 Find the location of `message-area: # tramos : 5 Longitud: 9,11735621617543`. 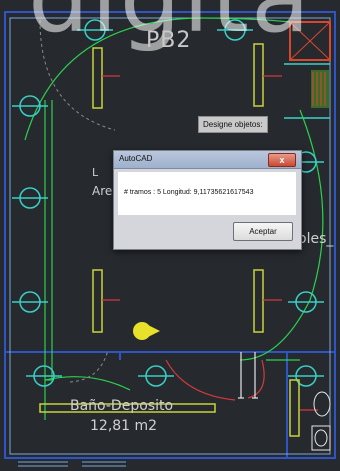

message-area: # tramos : 5 Longitud: 9,11735621617543 is located at coordinates (207, 193).